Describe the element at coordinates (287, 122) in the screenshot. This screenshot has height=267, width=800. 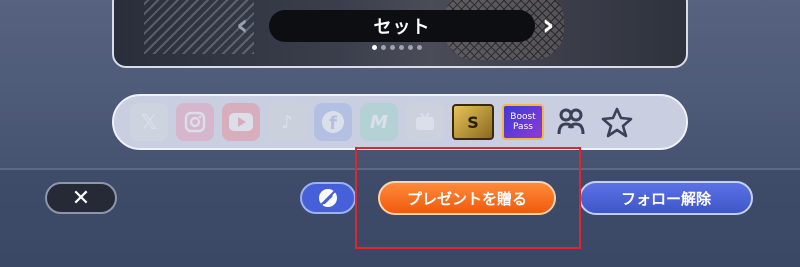
I see `tiktok-icon: ♪` at that location.